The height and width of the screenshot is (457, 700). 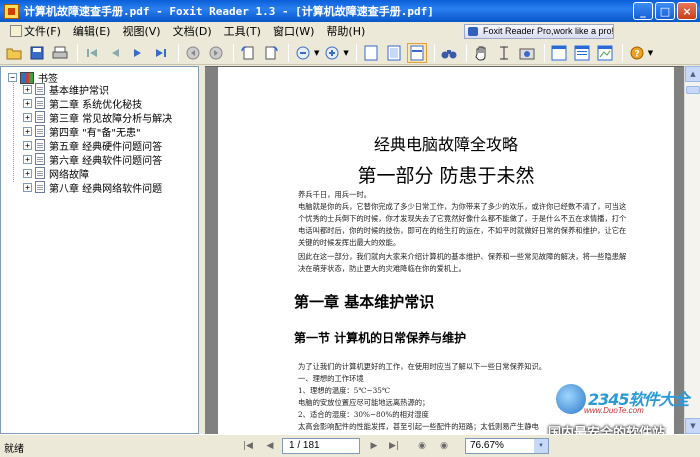 I want to click on print-icon, so click(x=60, y=53).